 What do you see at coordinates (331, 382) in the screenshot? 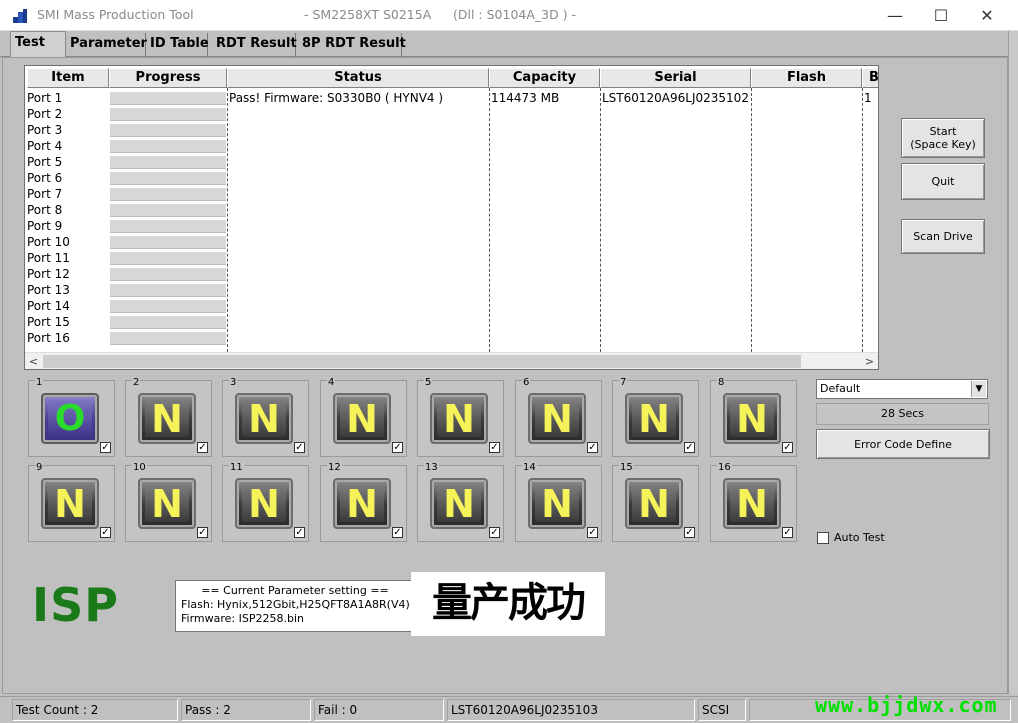
I see `slot-number: 4` at bounding box center [331, 382].